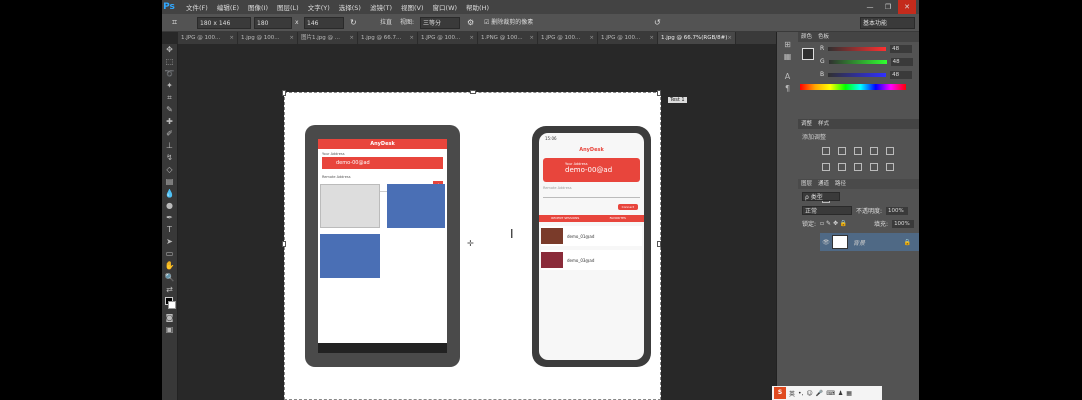 Image resolution: width=1082 pixels, height=400 pixels. I want to click on color-swatches-icon, so click(170, 304).